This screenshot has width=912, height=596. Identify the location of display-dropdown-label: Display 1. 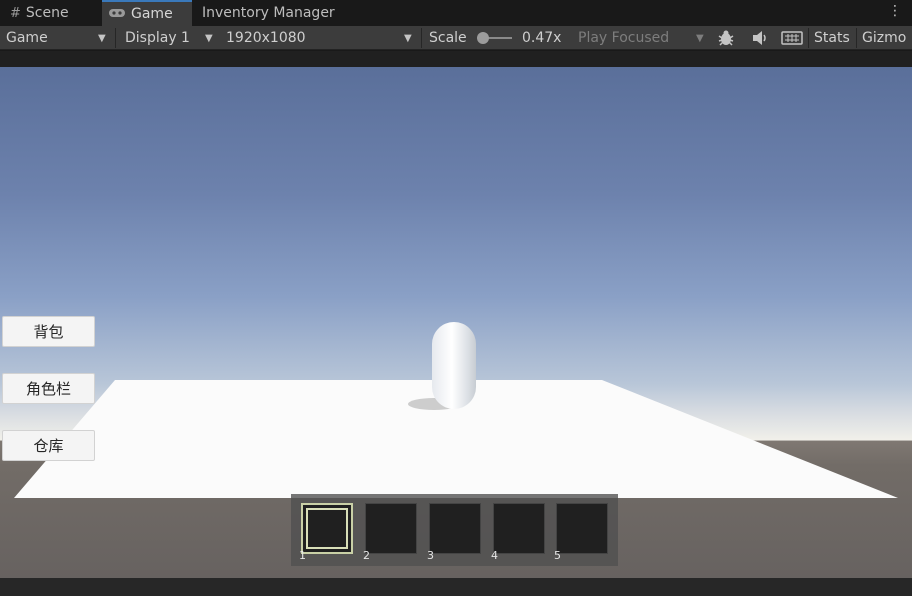
(157, 38).